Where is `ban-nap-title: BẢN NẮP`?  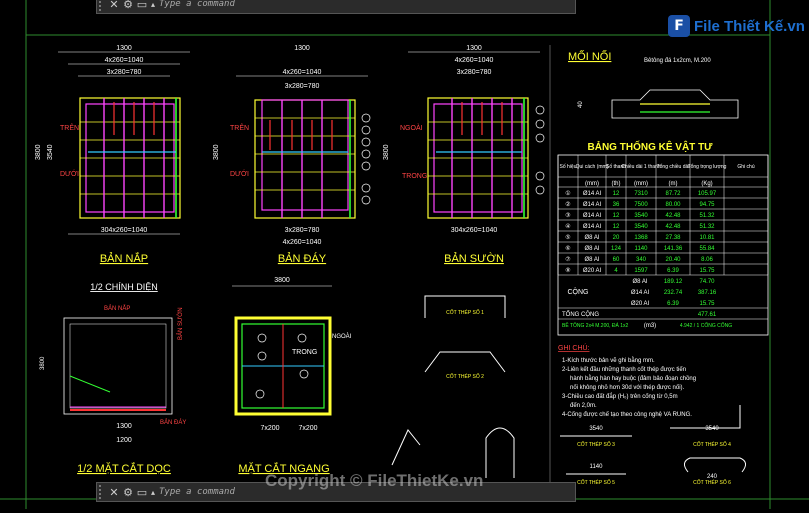 ban-nap-title: BẢN NẮP is located at coordinates (124, 258).